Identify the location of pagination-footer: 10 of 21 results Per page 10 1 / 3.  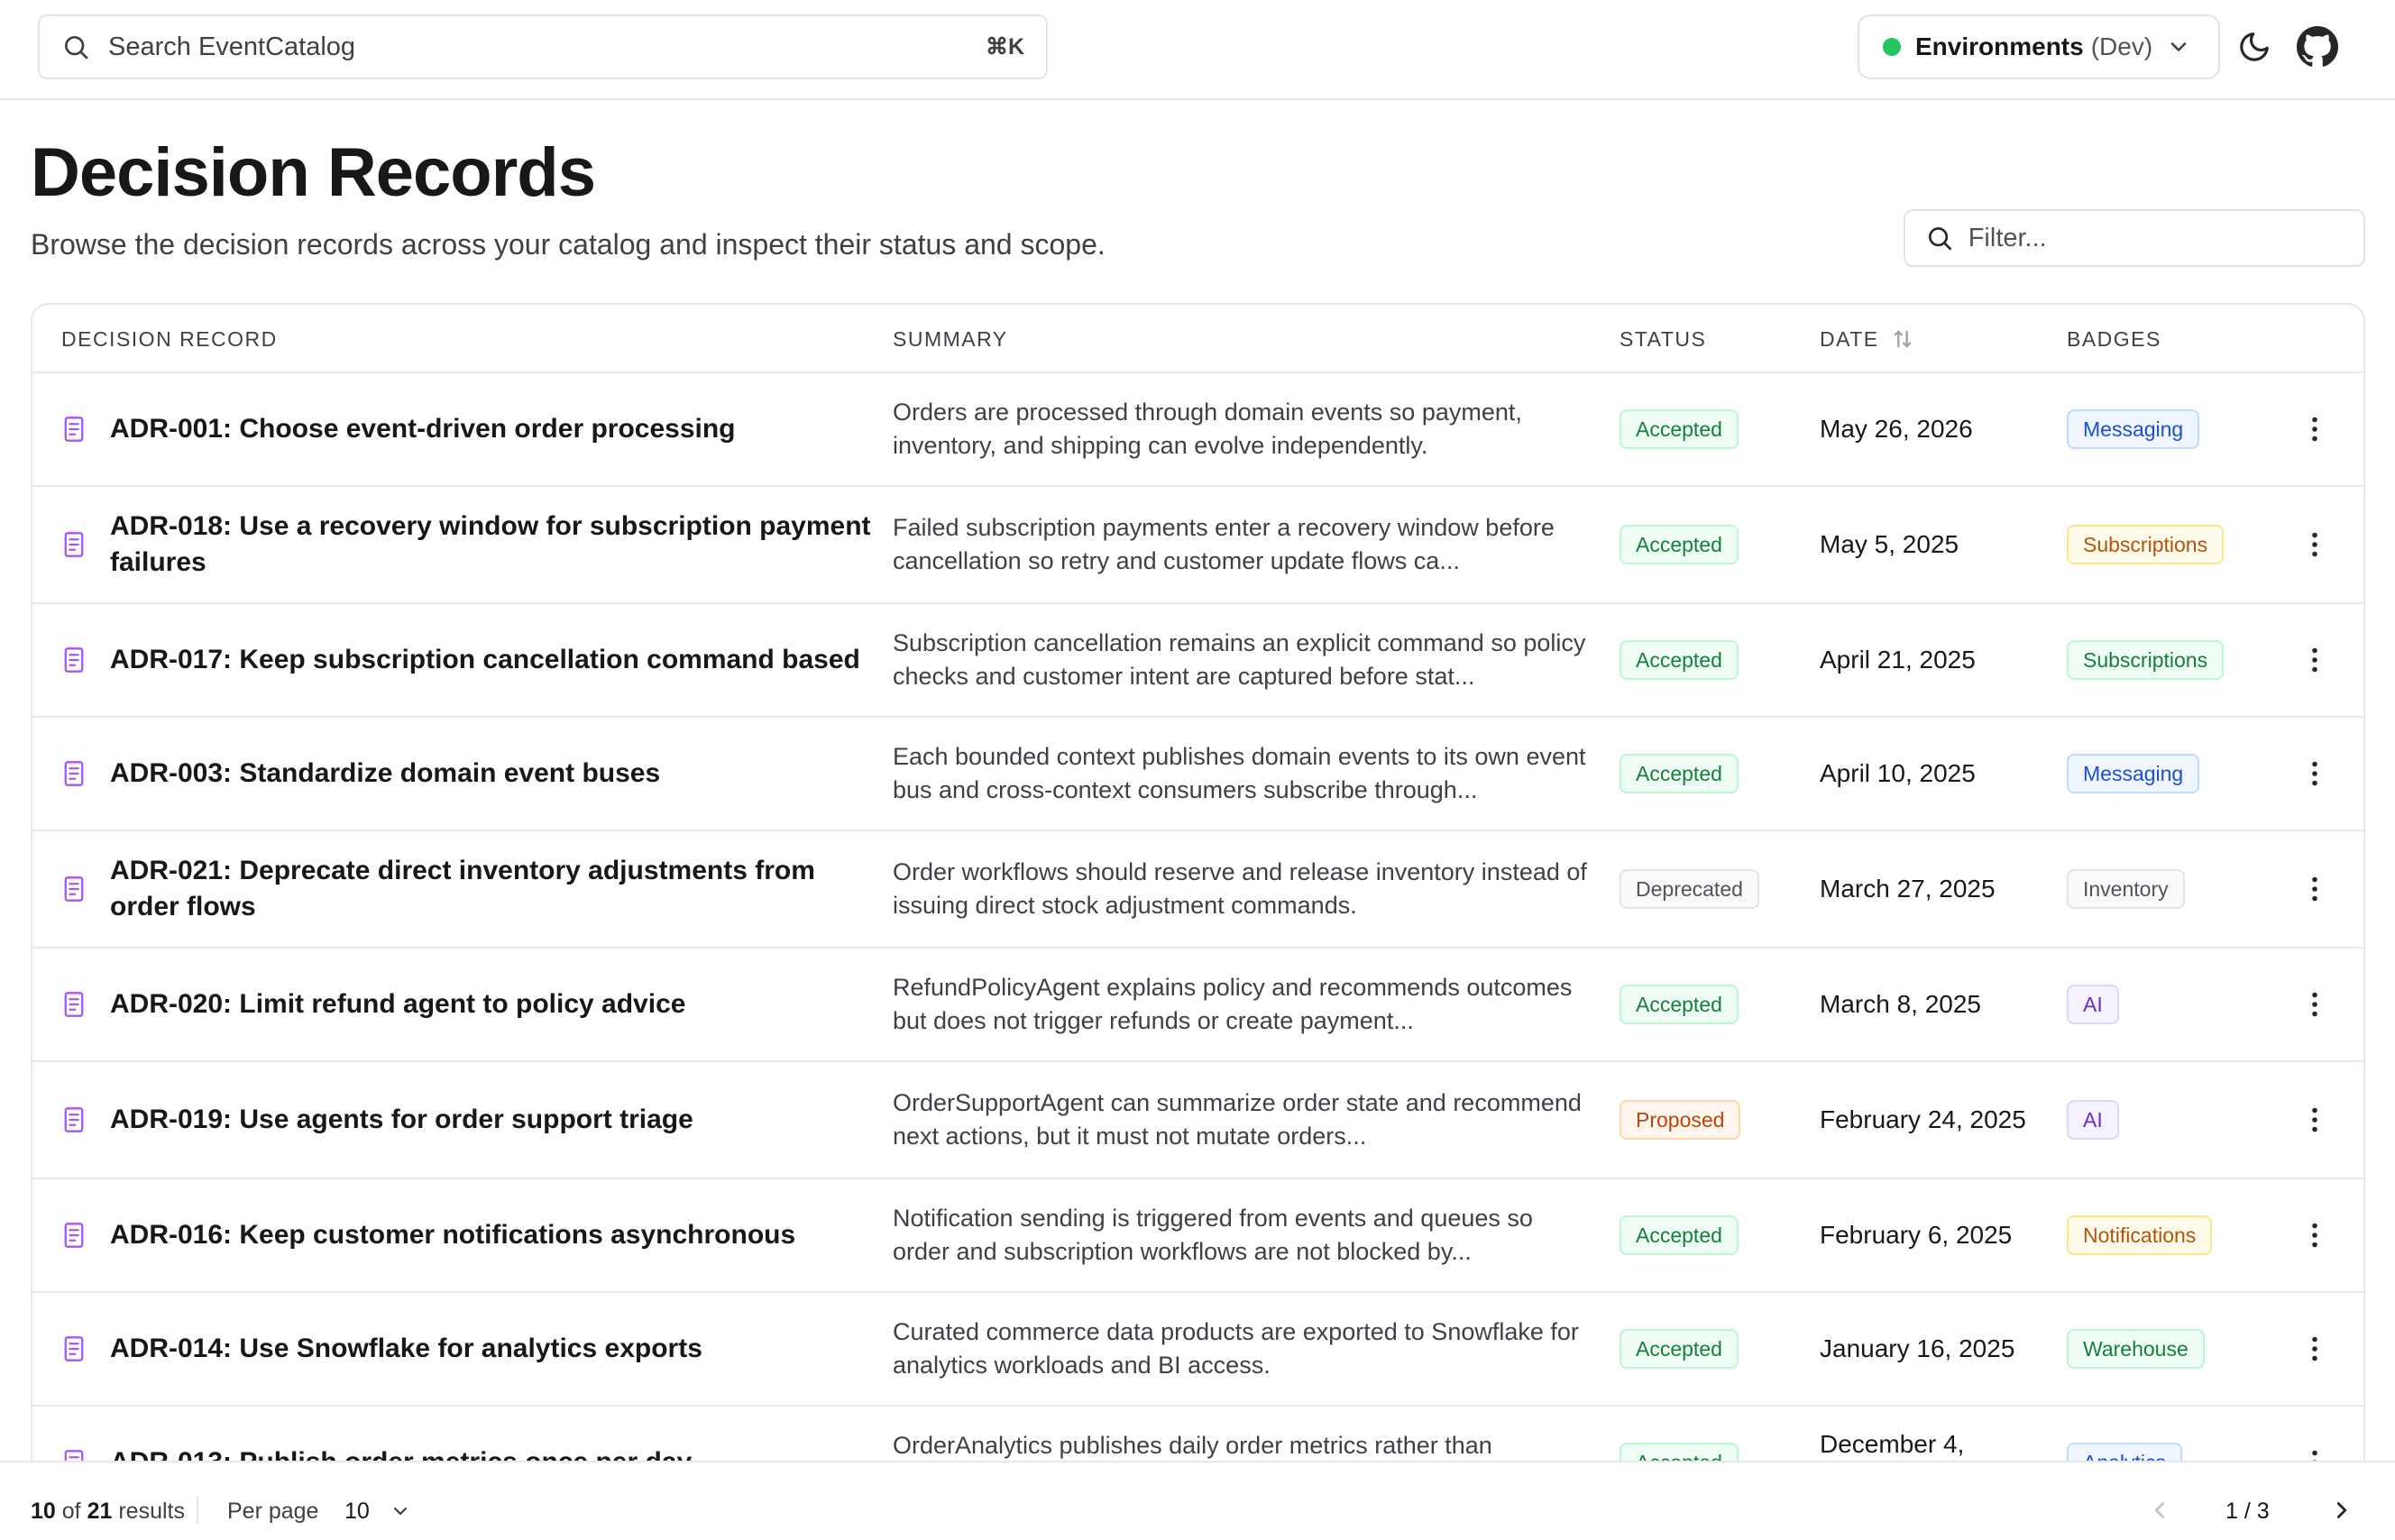
(1197, 1500).